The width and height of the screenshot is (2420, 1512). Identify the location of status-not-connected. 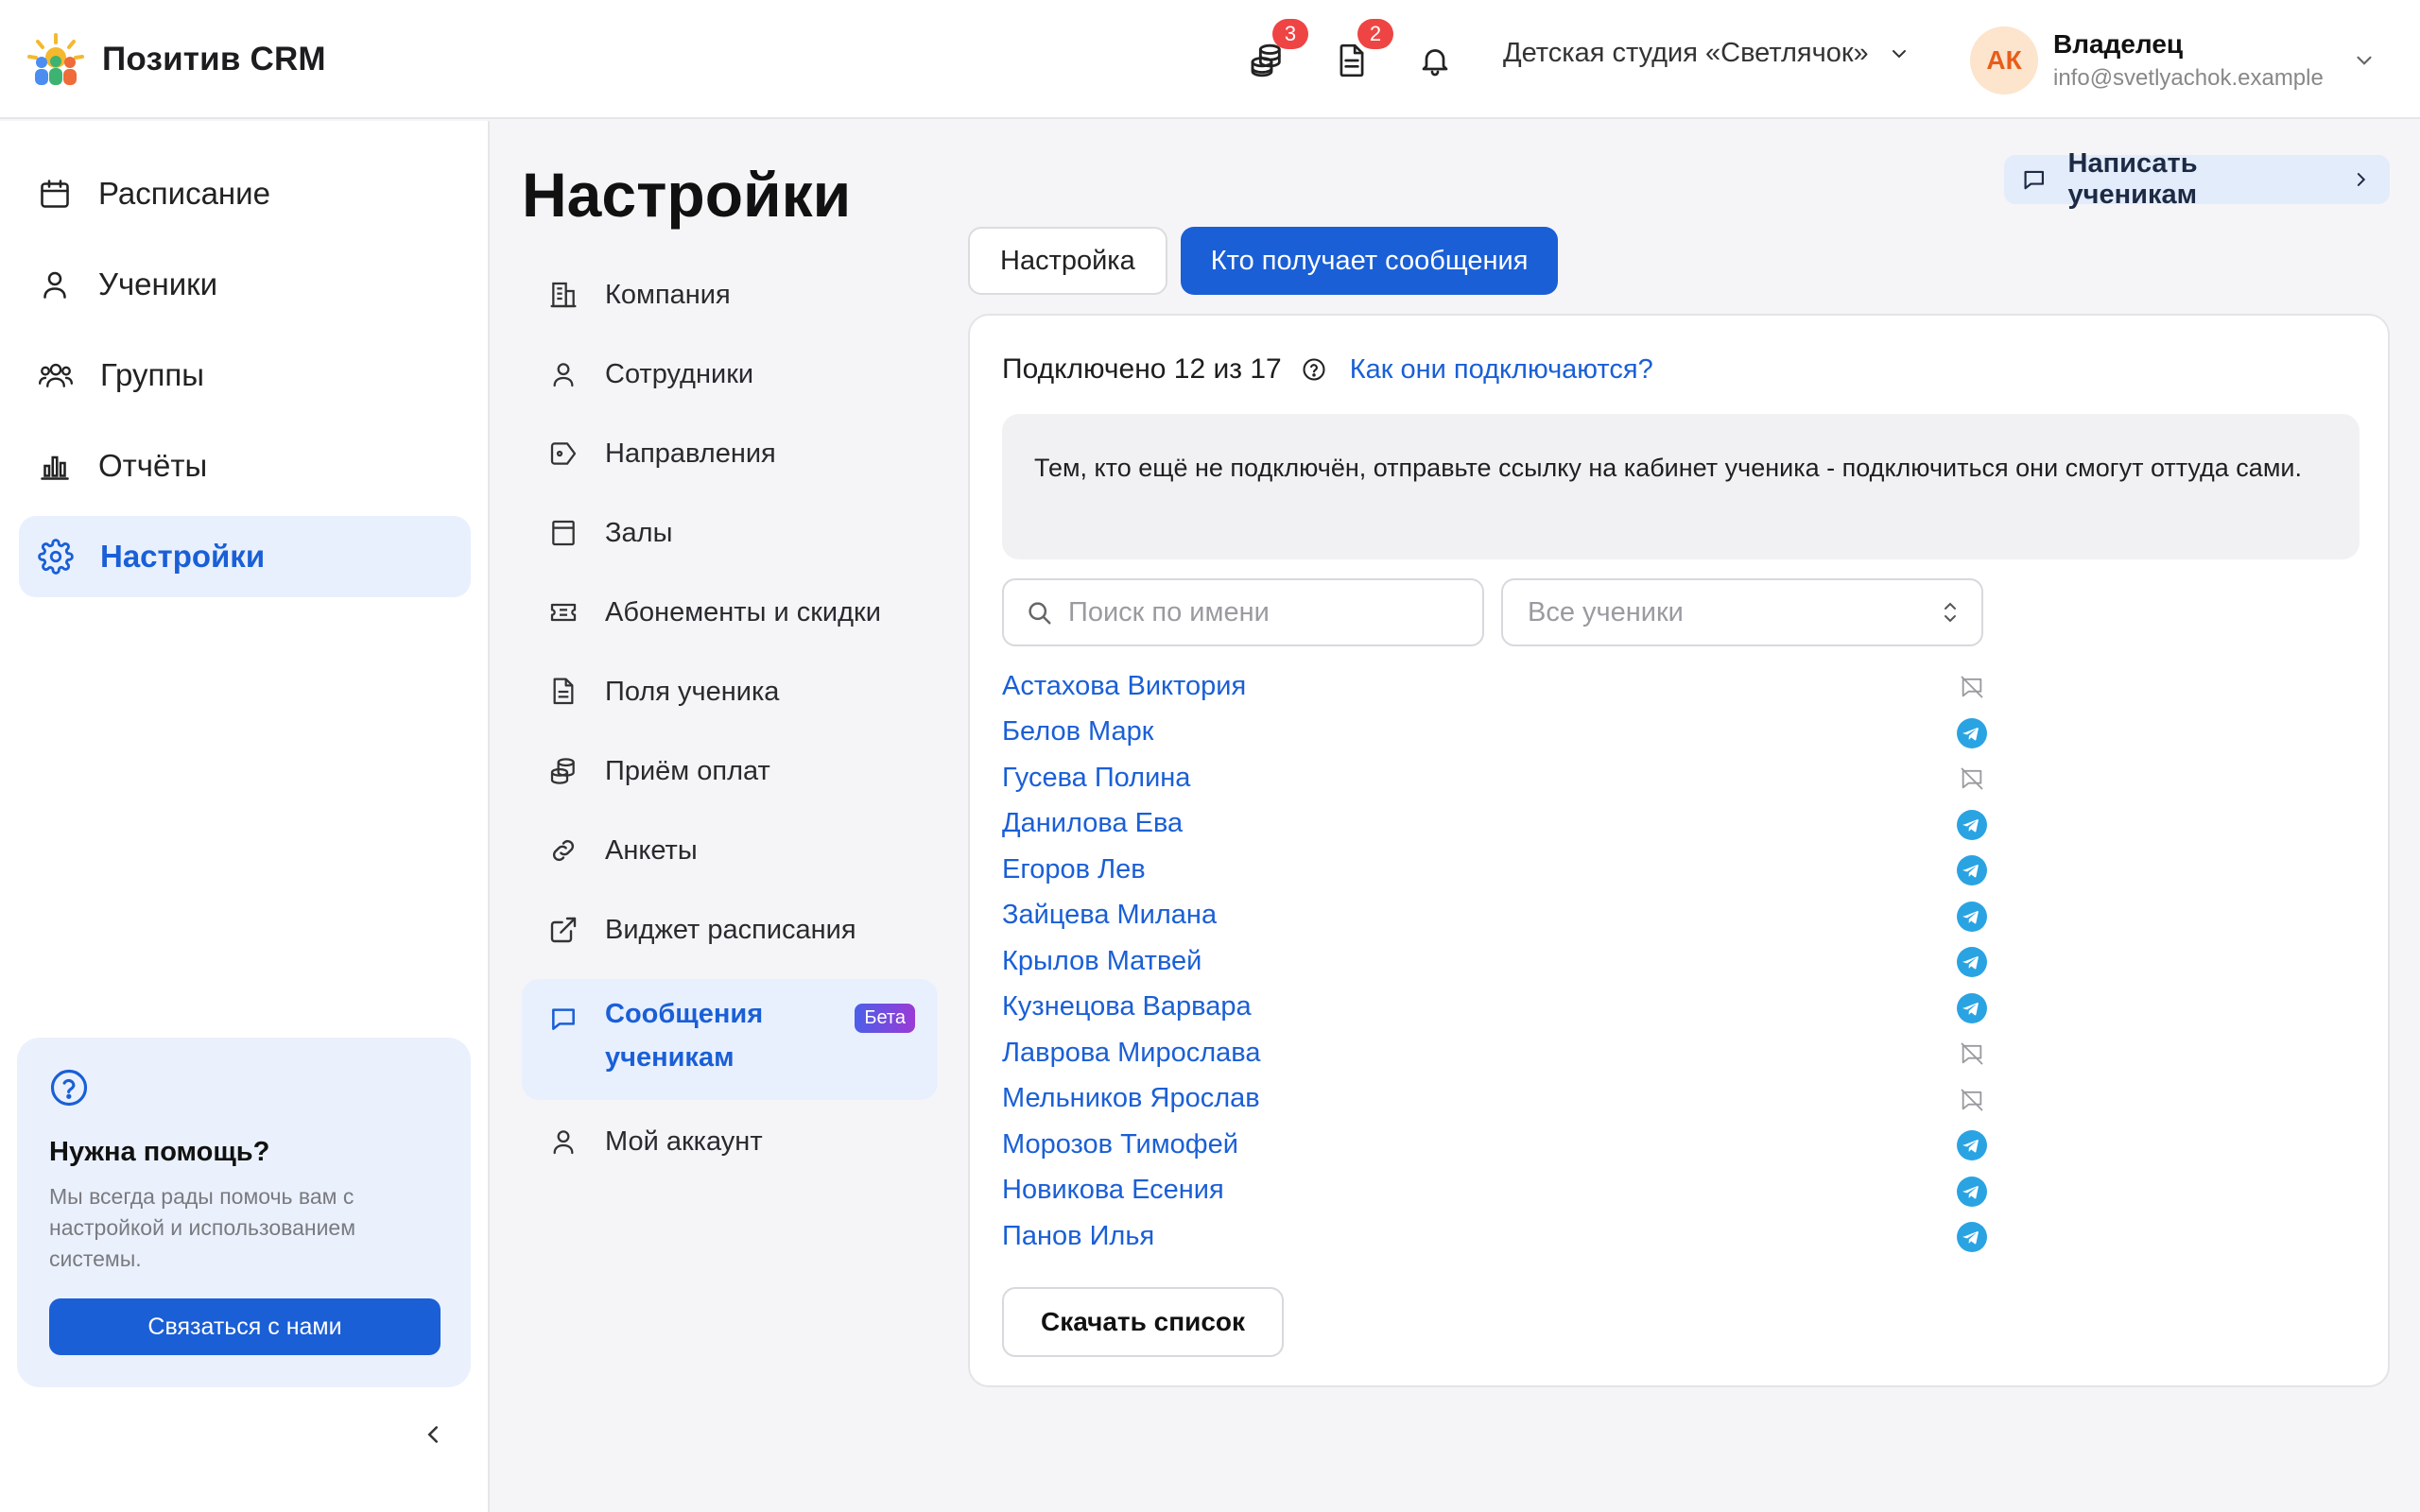
(1972, 779).